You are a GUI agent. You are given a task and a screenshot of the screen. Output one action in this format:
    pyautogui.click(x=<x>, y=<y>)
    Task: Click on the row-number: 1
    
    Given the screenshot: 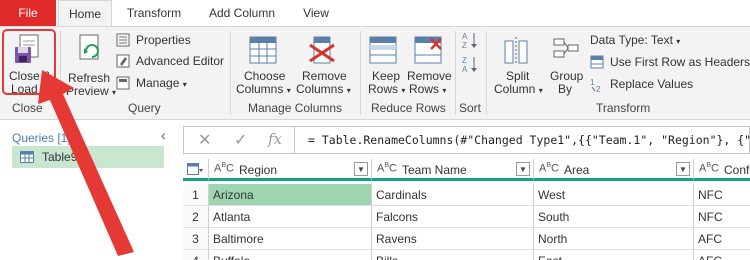 What is the action you would take?
    pyautogui.click(x=196, y=195)
    